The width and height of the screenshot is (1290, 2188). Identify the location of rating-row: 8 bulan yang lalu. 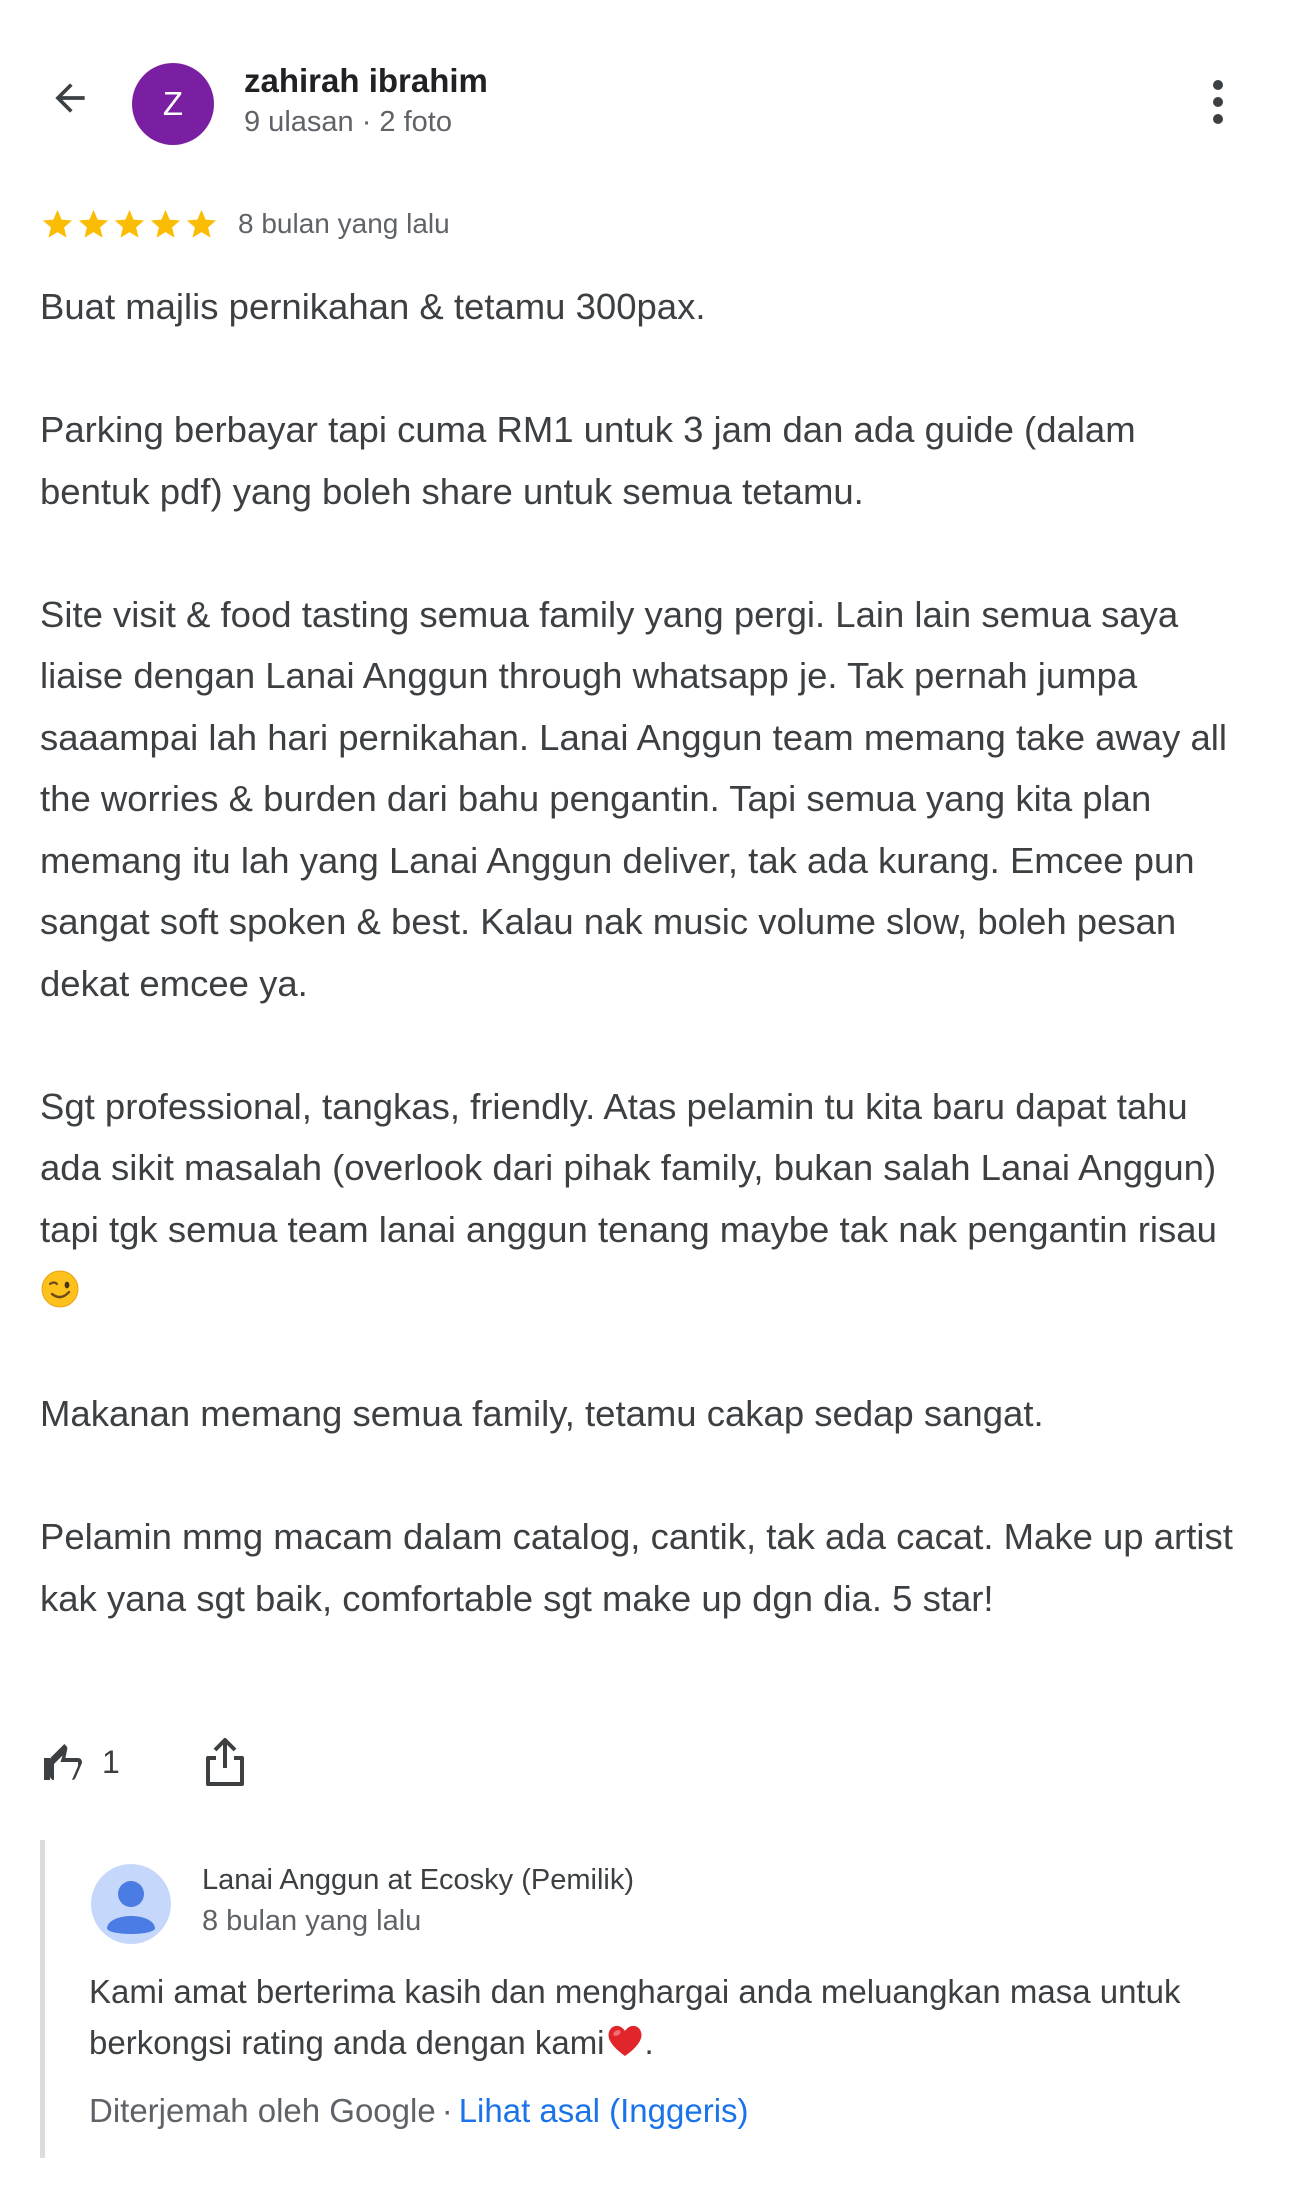
(245, 224).